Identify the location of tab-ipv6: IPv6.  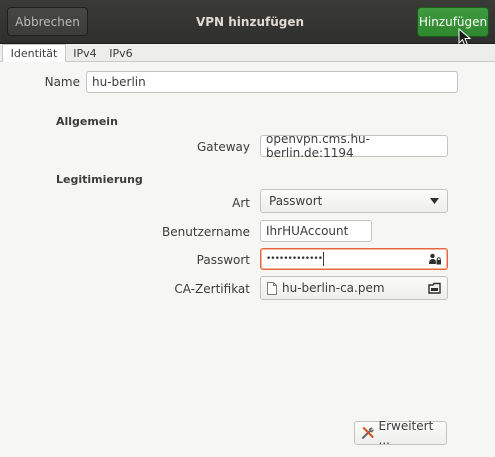
(121, 53).